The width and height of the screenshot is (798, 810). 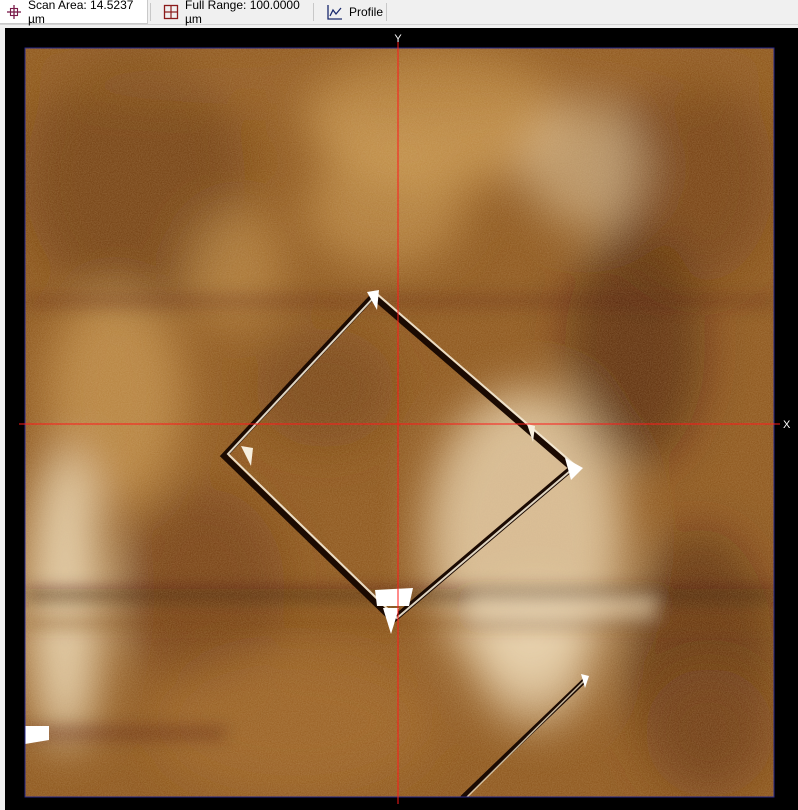 I want to click on y-axis-label: Y, so click(x=398, y=39).